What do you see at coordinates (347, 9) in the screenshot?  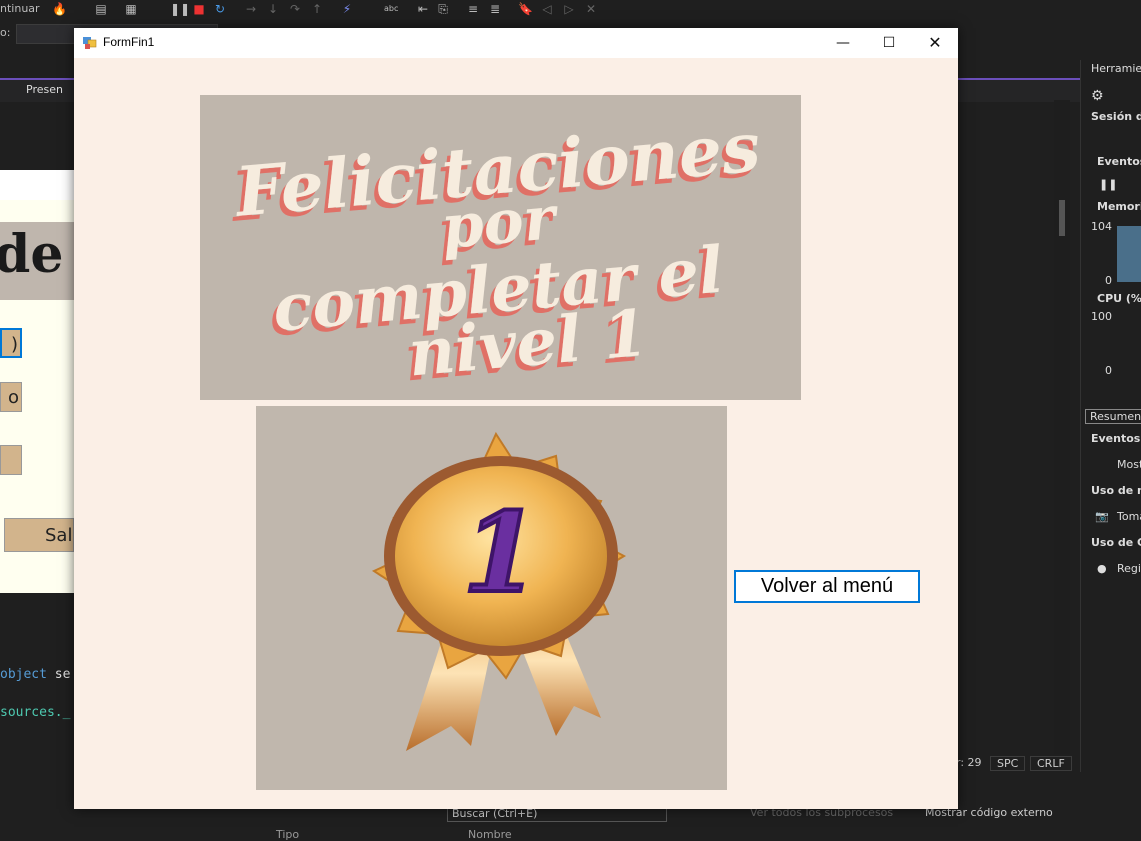 I see `diagnostics-icon: ⚡` at bounding box center [347, 9].